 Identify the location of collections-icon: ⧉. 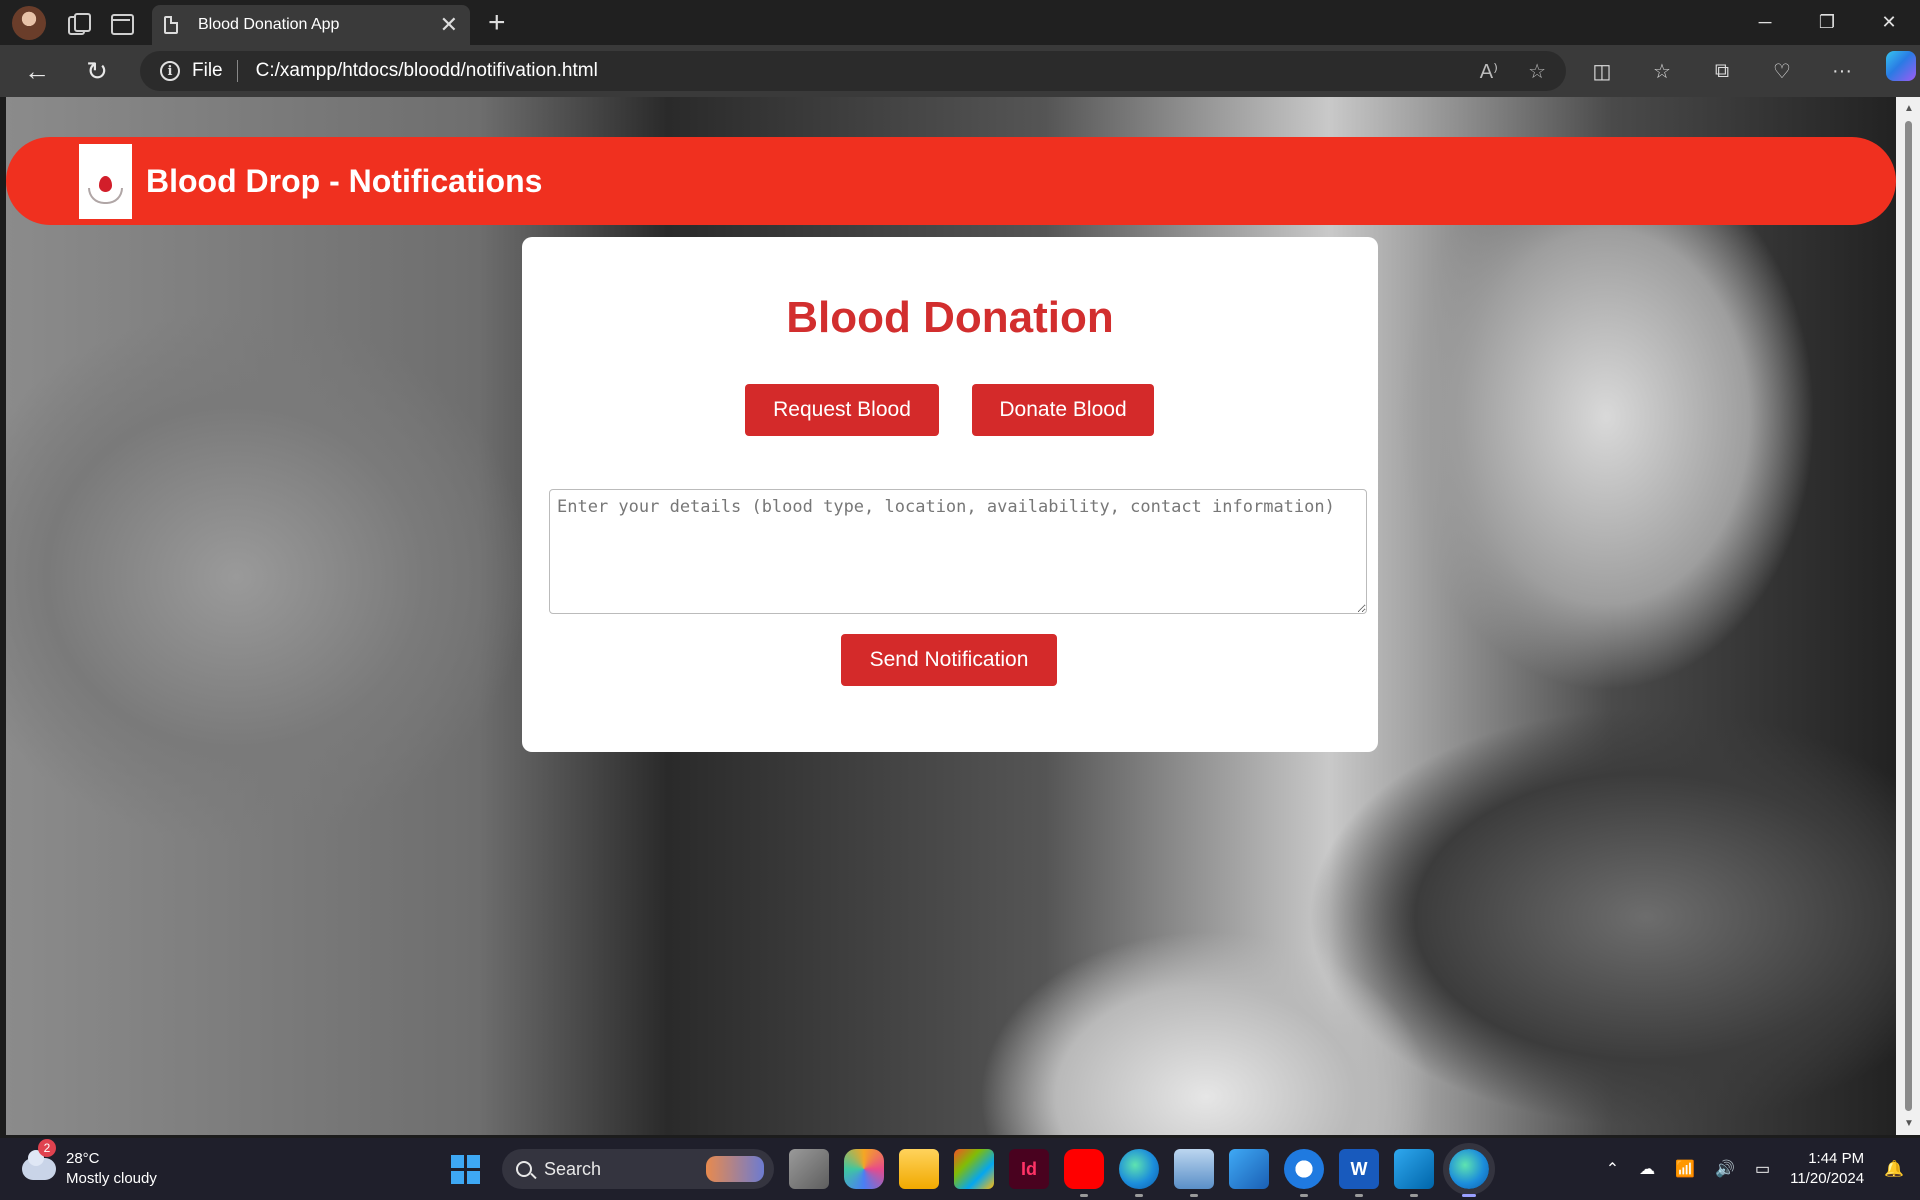
(1722, 71).